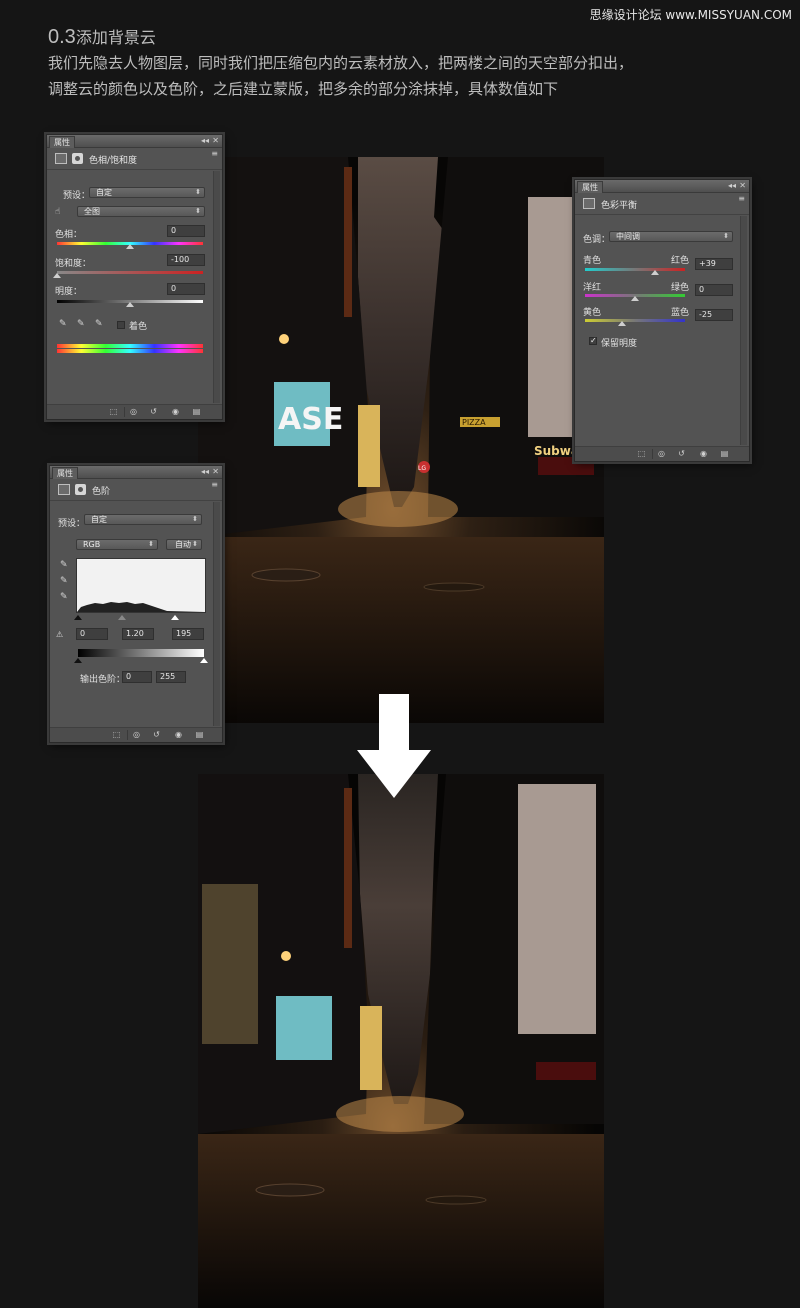 The height and width of the screenshot is (1308, 800). Describe the element at coordinates (122, 617) in the screenshot. I see `input-gamma-thumb` at that location.